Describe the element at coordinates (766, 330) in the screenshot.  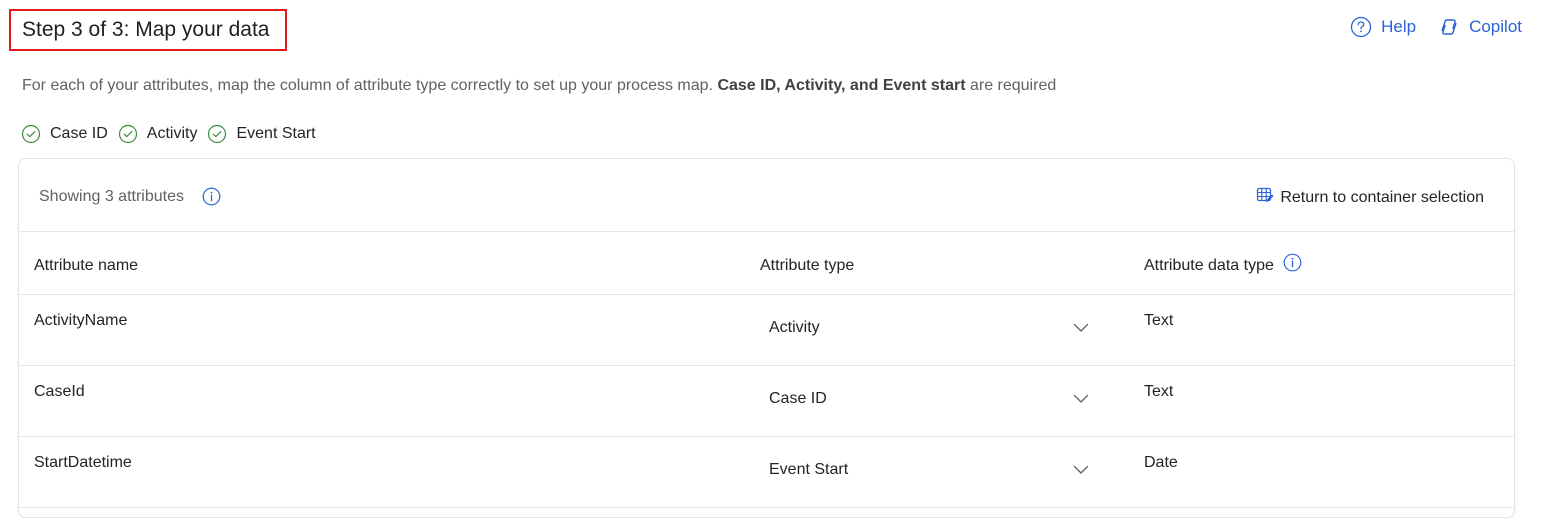
I see `table-row: ActivityName Activity Text` at that location.